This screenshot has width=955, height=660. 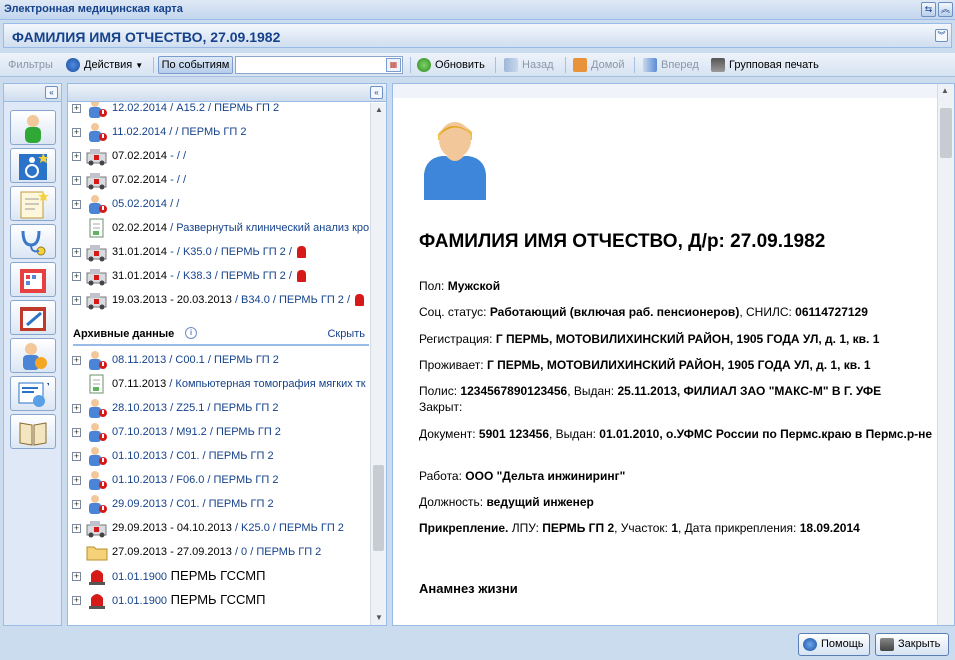 I want to click on forward-button: Вперед, so click(x=671, y=65).